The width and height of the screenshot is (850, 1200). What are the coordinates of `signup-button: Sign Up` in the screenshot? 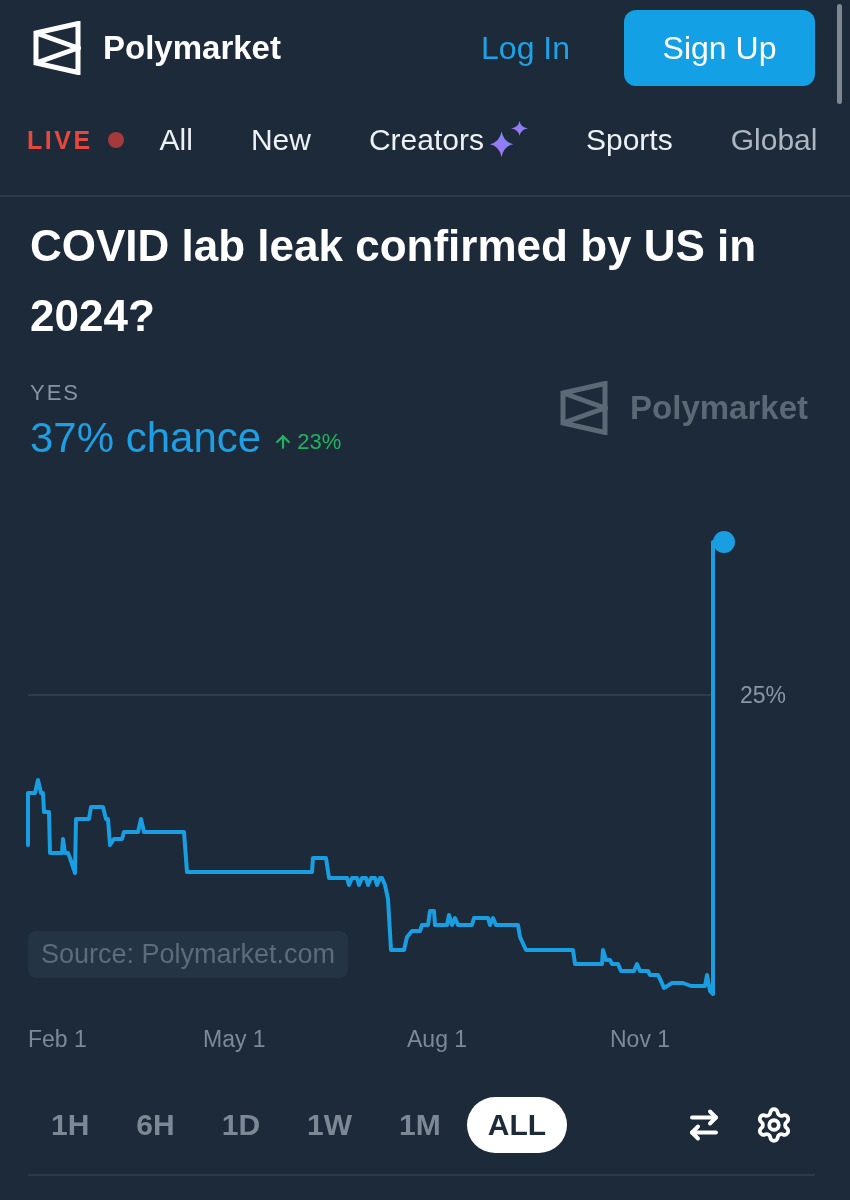 It's located at (719, 48).